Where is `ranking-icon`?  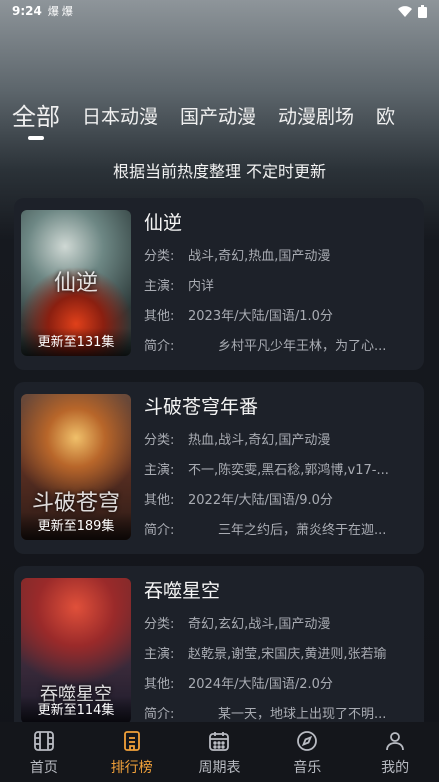 ranking-icon is located at coordinates (131, 741).